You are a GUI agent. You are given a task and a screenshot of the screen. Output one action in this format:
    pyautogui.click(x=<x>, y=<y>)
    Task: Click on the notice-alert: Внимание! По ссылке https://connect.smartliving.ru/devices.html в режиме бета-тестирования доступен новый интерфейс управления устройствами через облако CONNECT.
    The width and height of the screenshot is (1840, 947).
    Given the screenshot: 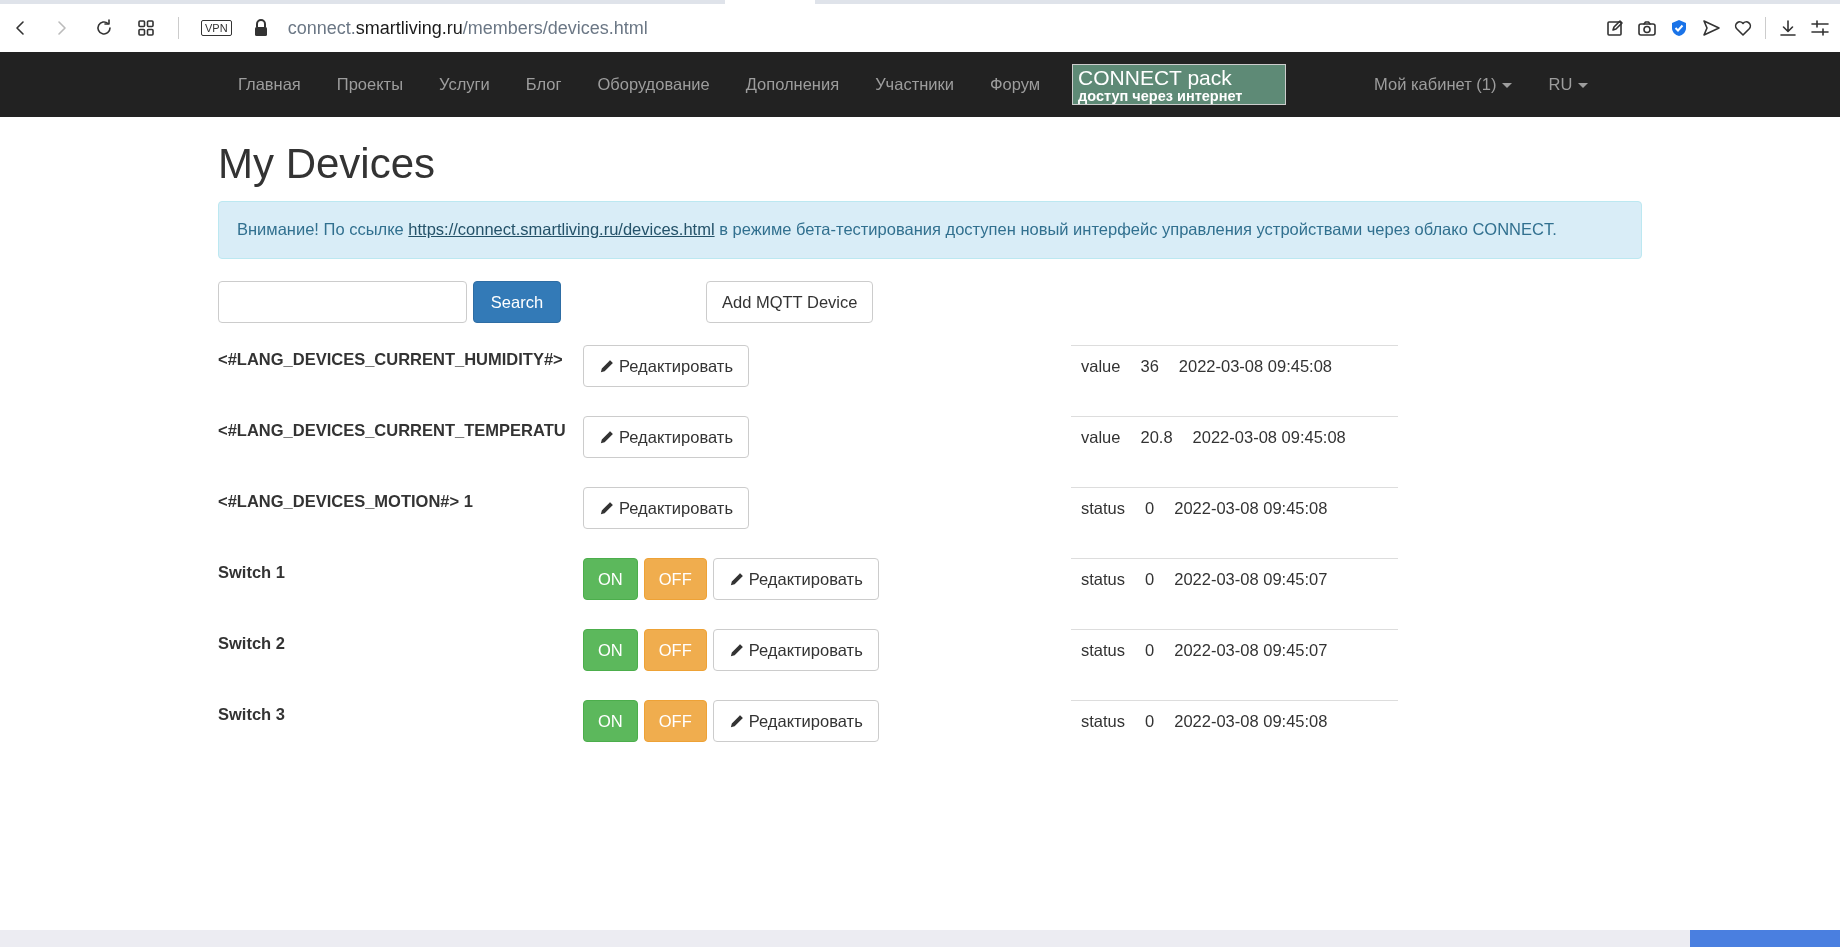 What is the action you would take?
    pyautogui.click(x=930, y=230)
    